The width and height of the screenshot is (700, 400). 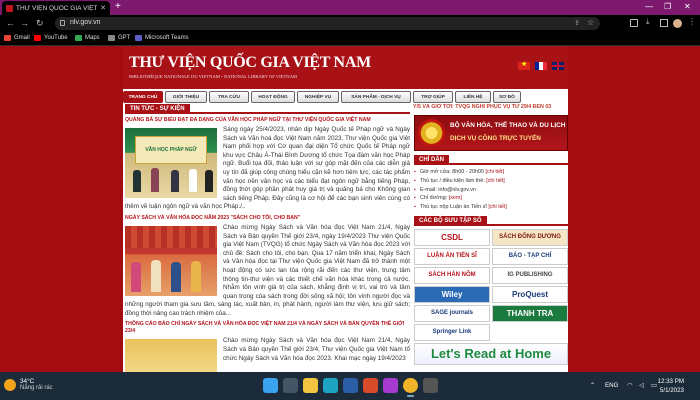 What do you see at coordinates (687, 6) in the screenshot?
I see `close-window-icon: ✕` at bounding box center [687, 6].